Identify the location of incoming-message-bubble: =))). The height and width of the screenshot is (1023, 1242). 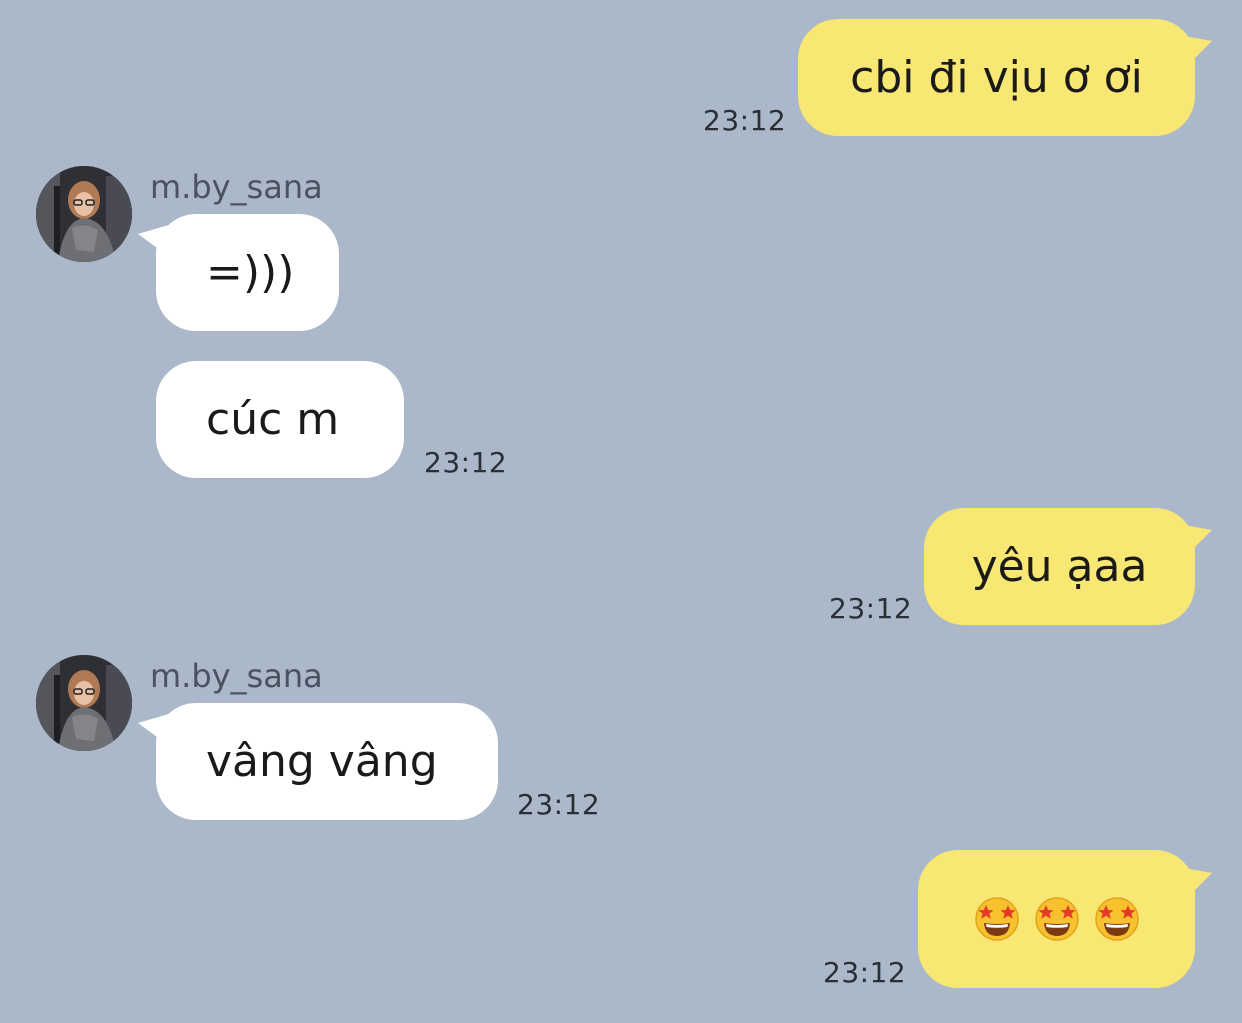
(247, 272).